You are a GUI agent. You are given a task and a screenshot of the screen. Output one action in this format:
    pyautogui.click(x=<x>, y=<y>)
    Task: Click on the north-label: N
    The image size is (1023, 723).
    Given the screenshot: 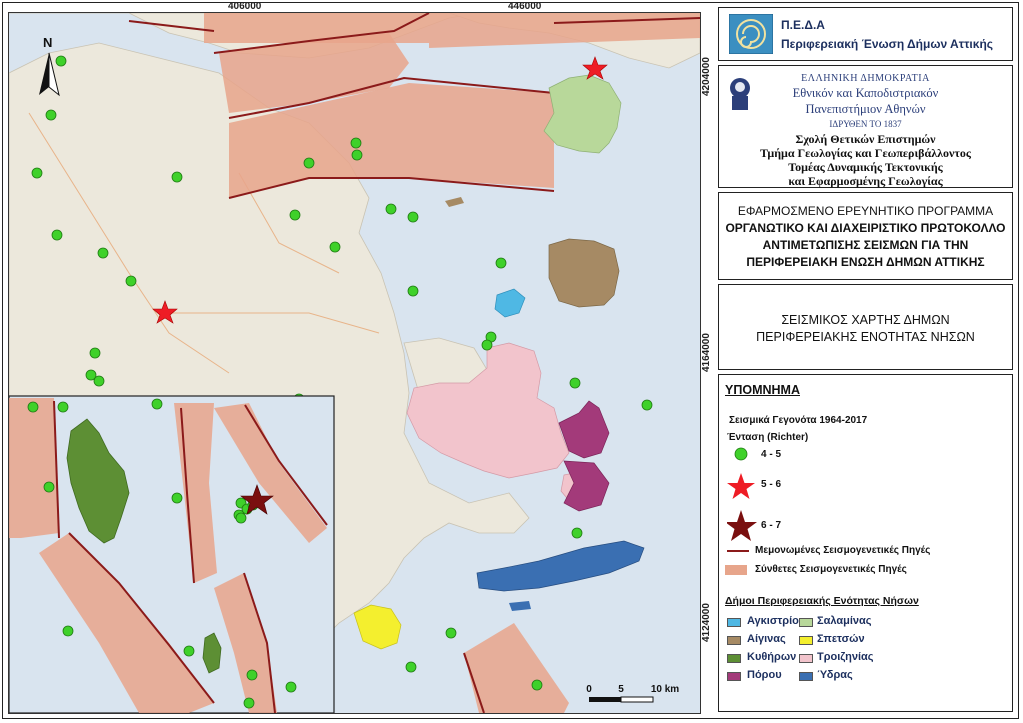 What is the action you would take?
    pyautogui.click(x=47, y=42)
    